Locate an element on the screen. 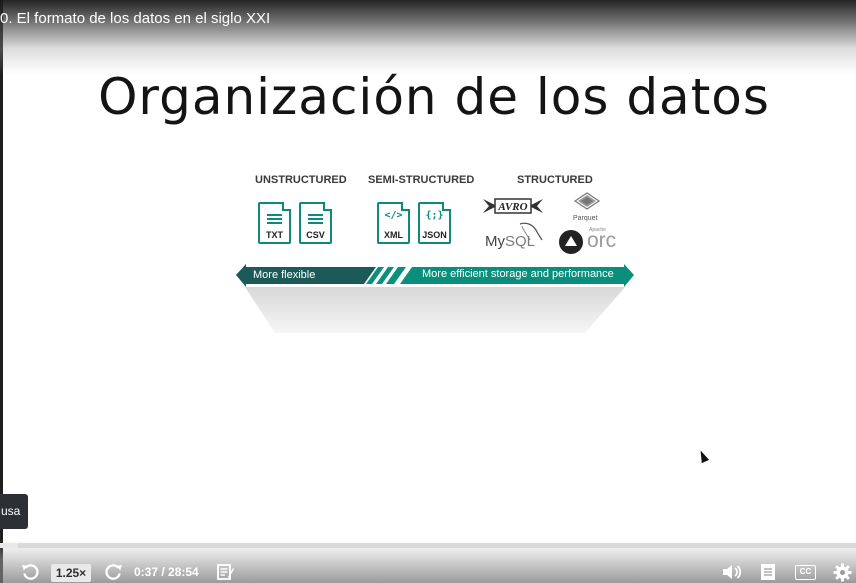  progress-bar is located at coordinates (428, 545).